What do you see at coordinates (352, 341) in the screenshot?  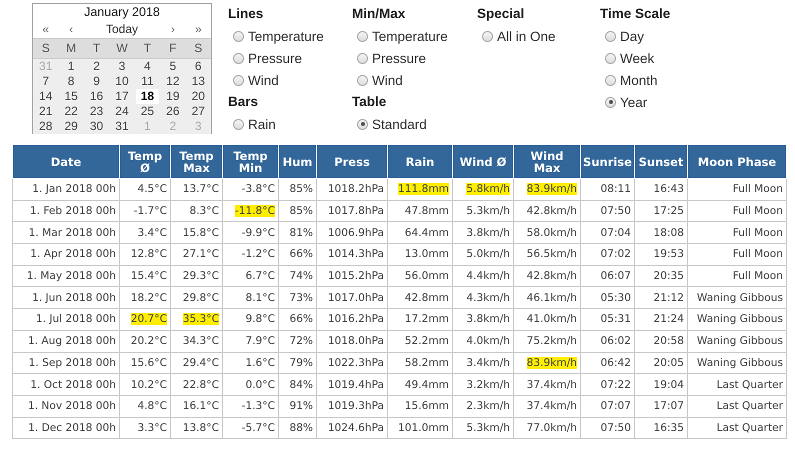 I see `table-cell: 1018.0hPa` at bounding box center [352, 341].